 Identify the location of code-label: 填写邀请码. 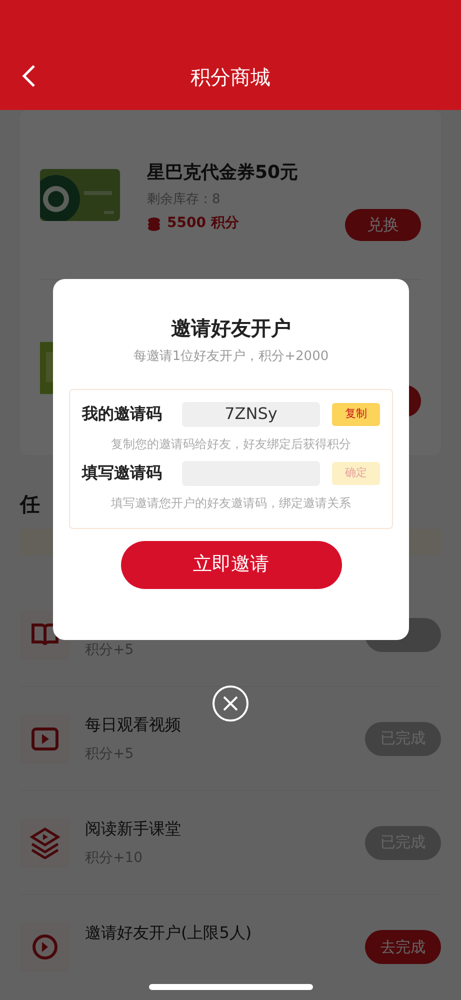
(122, 473).